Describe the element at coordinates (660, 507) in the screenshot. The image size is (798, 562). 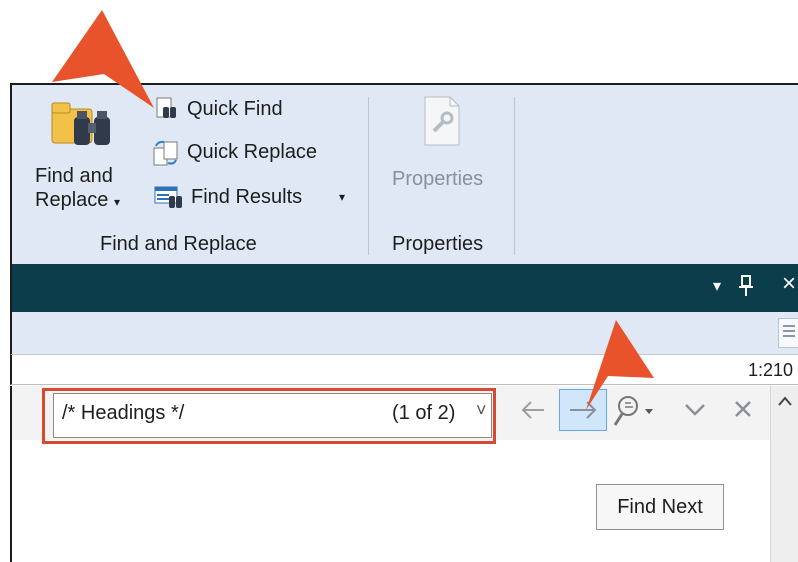
I see `find-next-tooltip: Find Next` at that location.